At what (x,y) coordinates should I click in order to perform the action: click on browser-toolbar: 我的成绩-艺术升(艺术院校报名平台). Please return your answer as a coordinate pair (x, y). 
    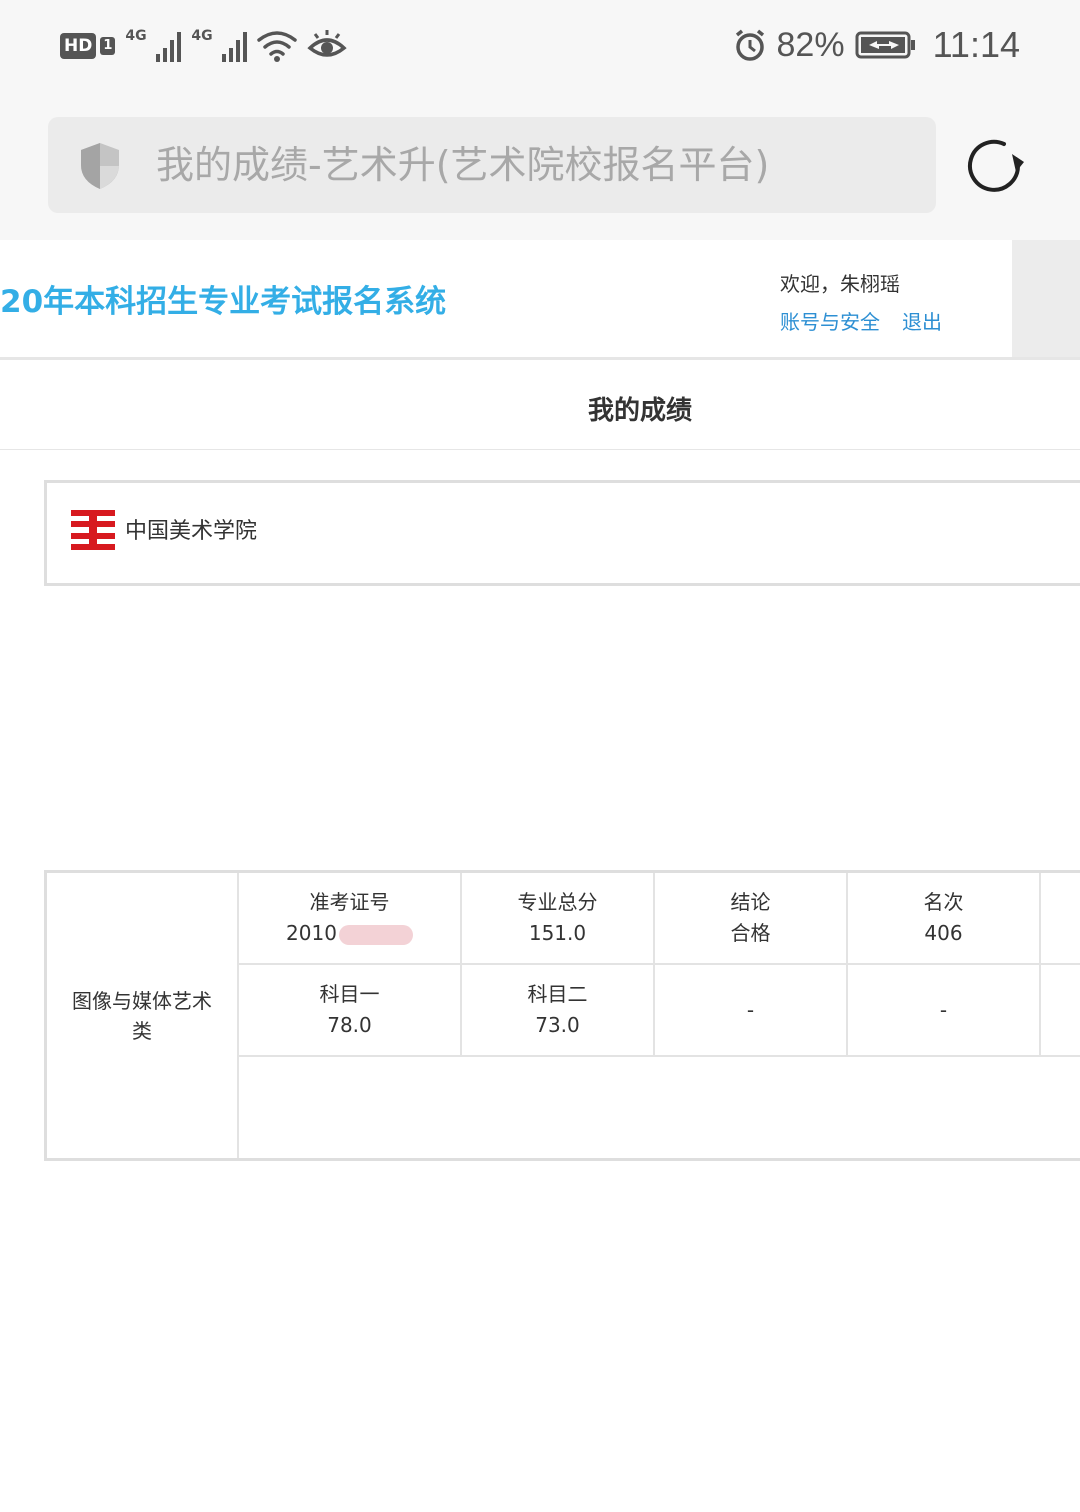
    Looking at the image, I should click on (540, 166).